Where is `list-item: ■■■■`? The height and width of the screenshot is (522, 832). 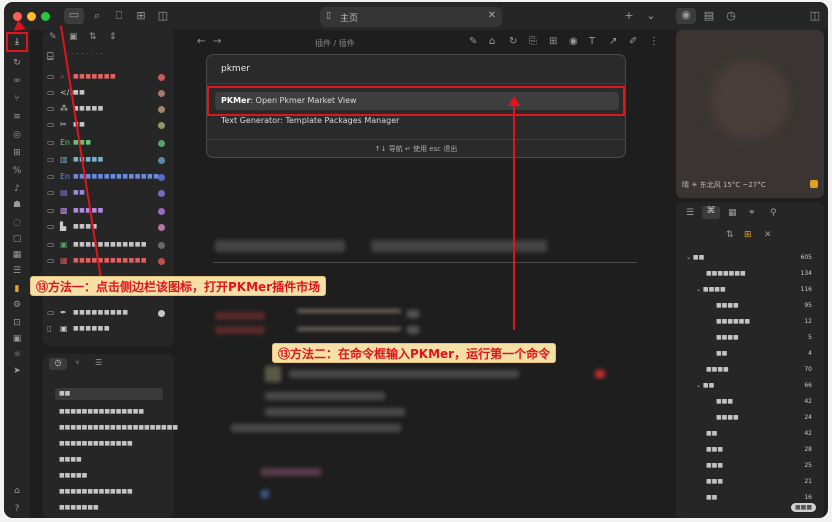
list-item: ■■■■ is located at coordinates (109, 460).